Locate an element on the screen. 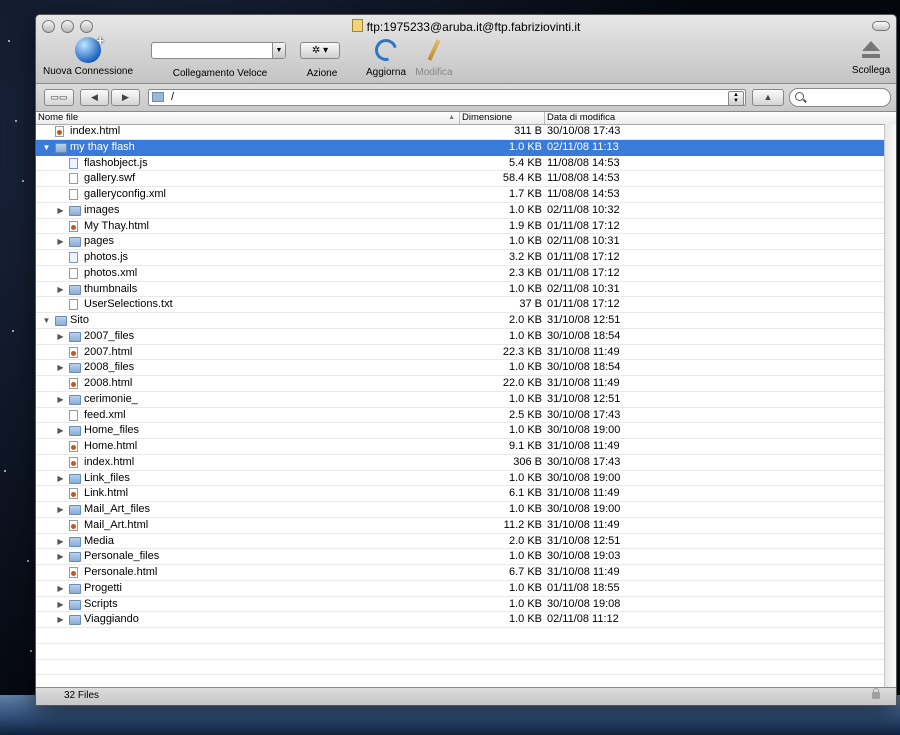 Image resolution: width=900 pixels, height=735 pixels. path-stepper-icon: ▲ ▼ is located at coordinates (736, 98).